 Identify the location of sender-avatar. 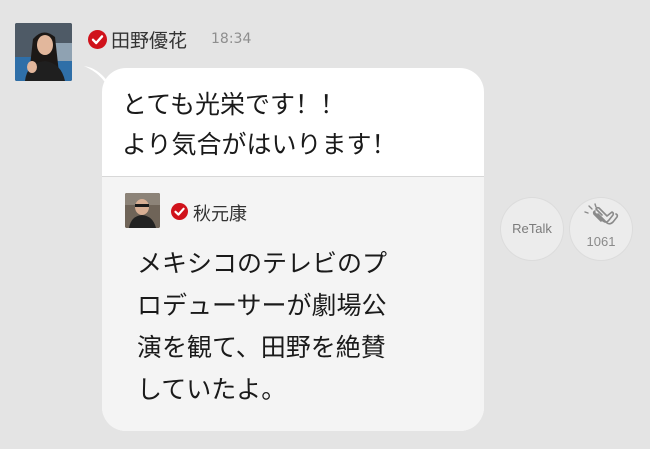
(43, 52).